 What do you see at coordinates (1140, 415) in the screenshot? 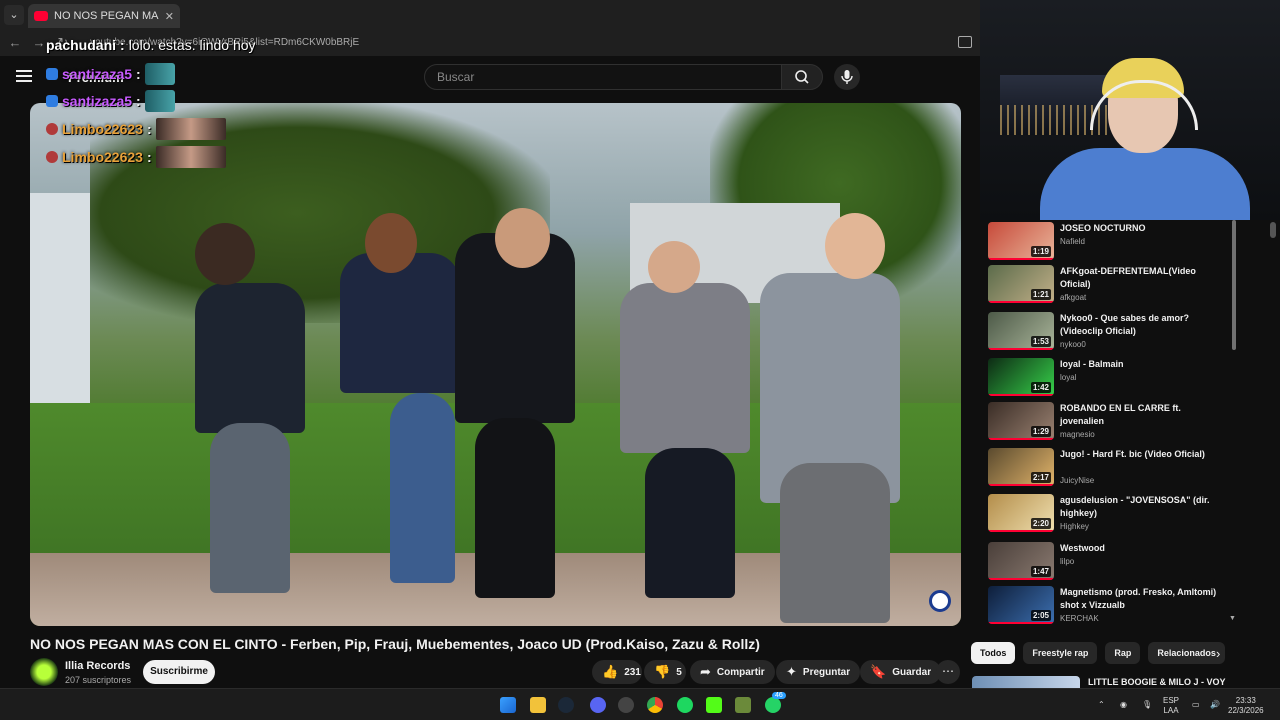
I see `recommendation-title: ROBANDO EN EL CARRE ft. jovenalien` at bounding box center [1140, 415].